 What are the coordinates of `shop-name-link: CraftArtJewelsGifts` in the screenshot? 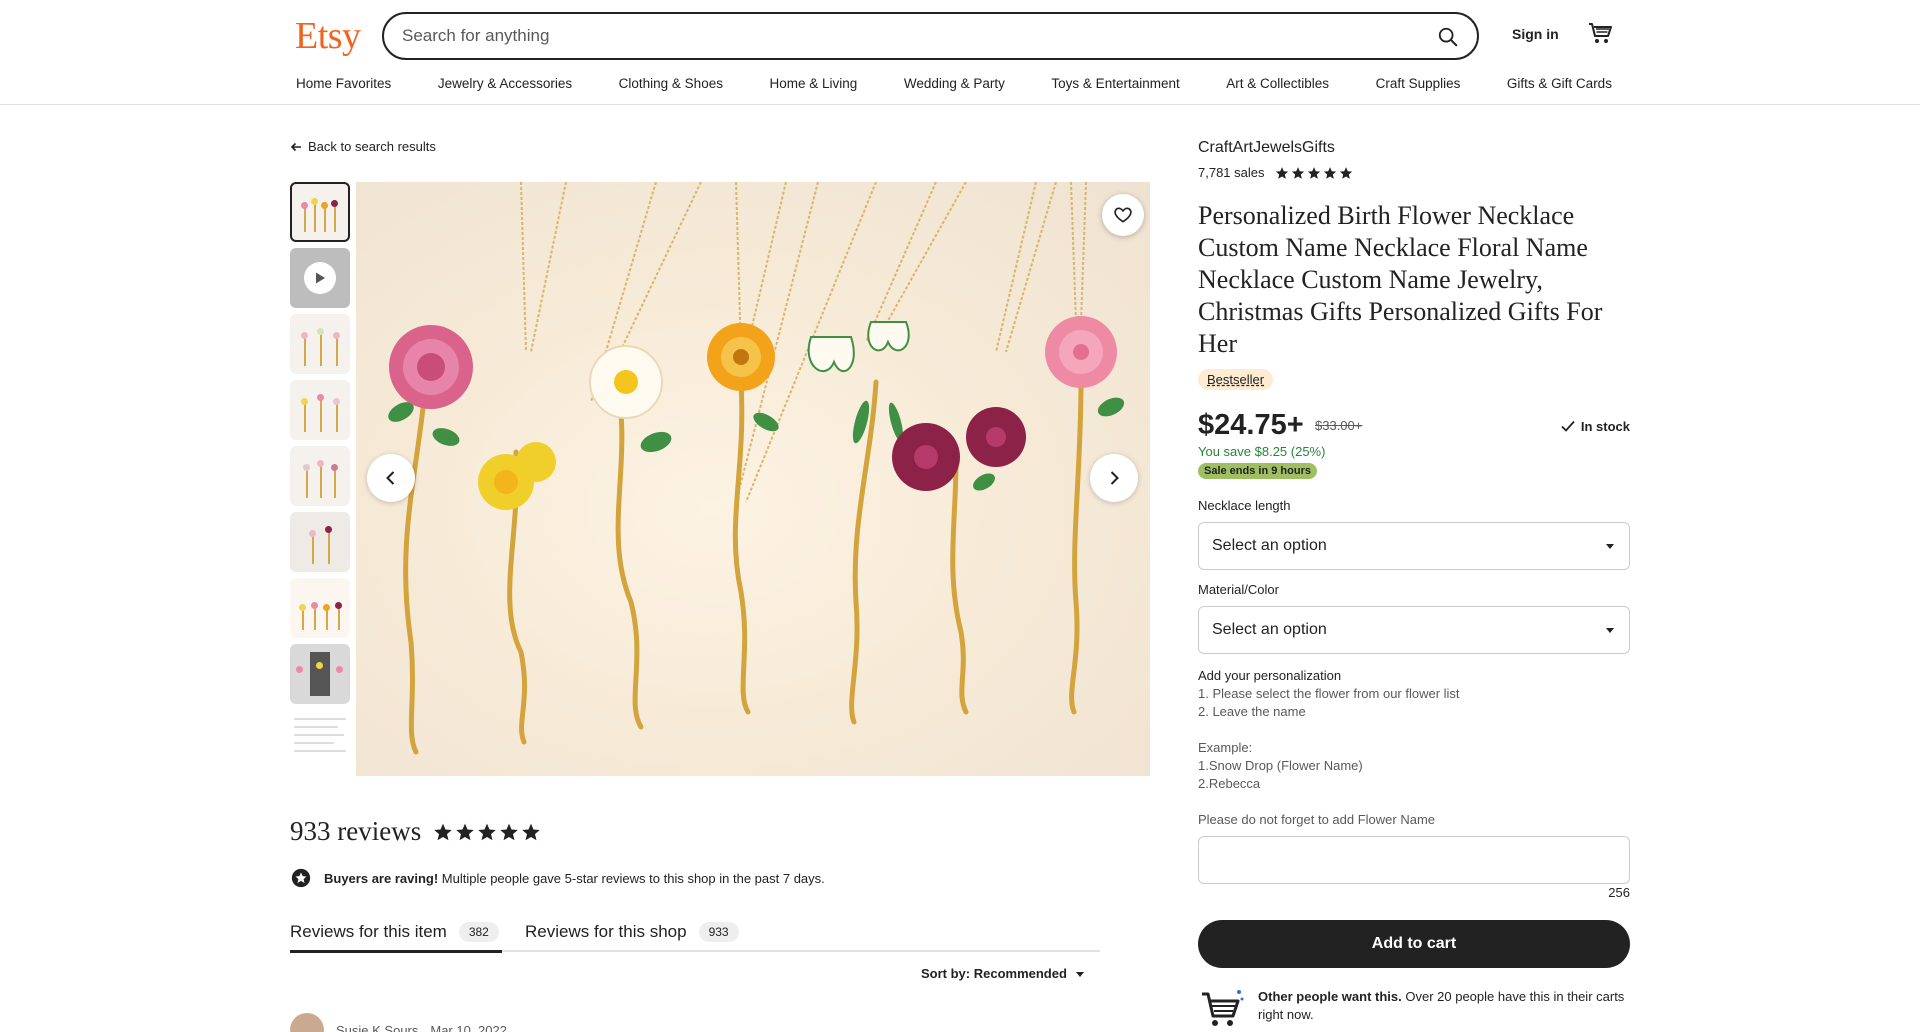 It's located at (1266, 148).